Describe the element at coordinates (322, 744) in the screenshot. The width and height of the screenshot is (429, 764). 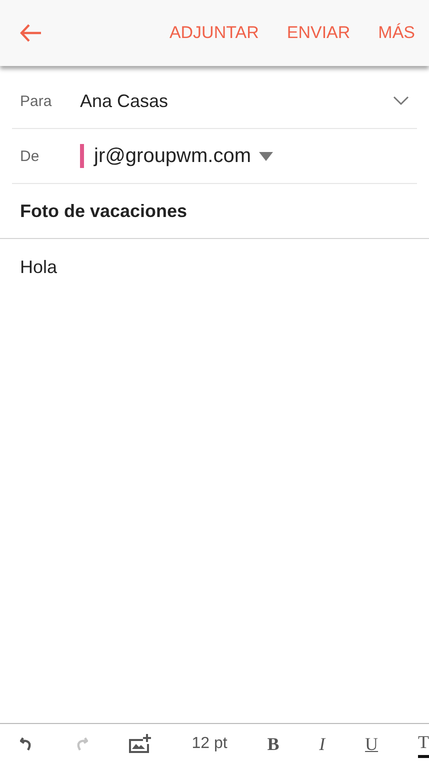
I see `italic-button: I` at that location.